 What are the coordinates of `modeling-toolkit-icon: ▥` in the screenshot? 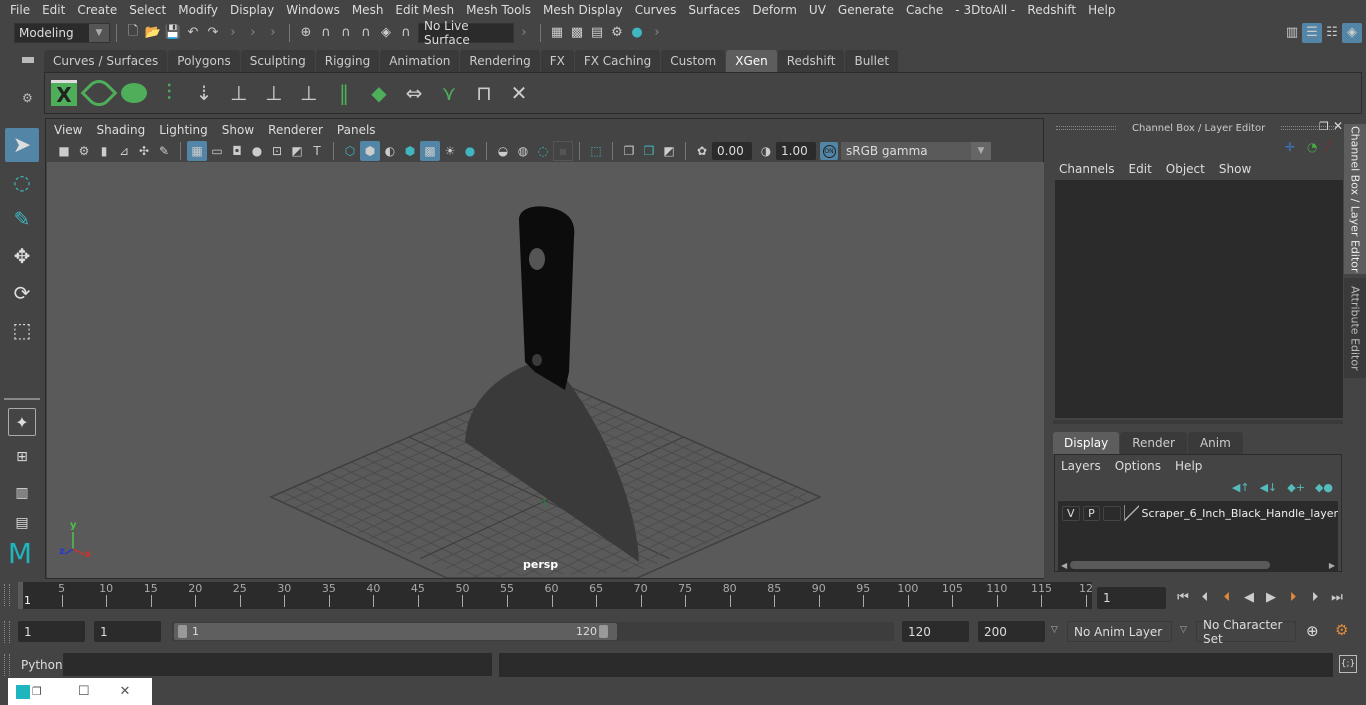 It's located at (1292, 33).